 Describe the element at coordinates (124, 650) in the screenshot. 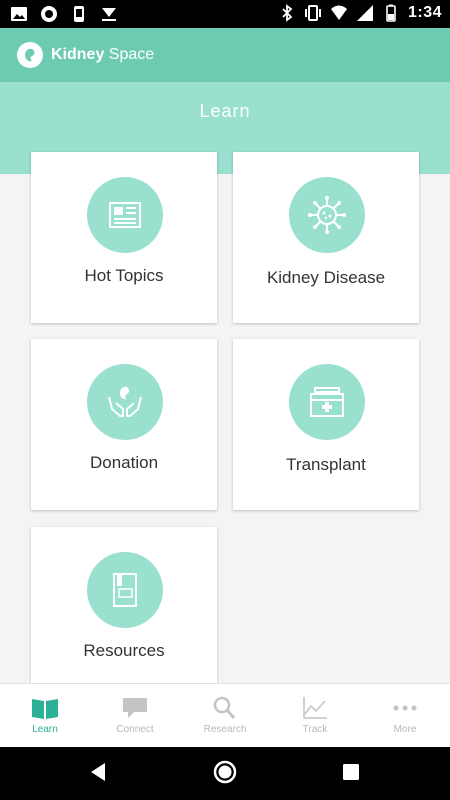

I see `card-label: Resources` at that location.